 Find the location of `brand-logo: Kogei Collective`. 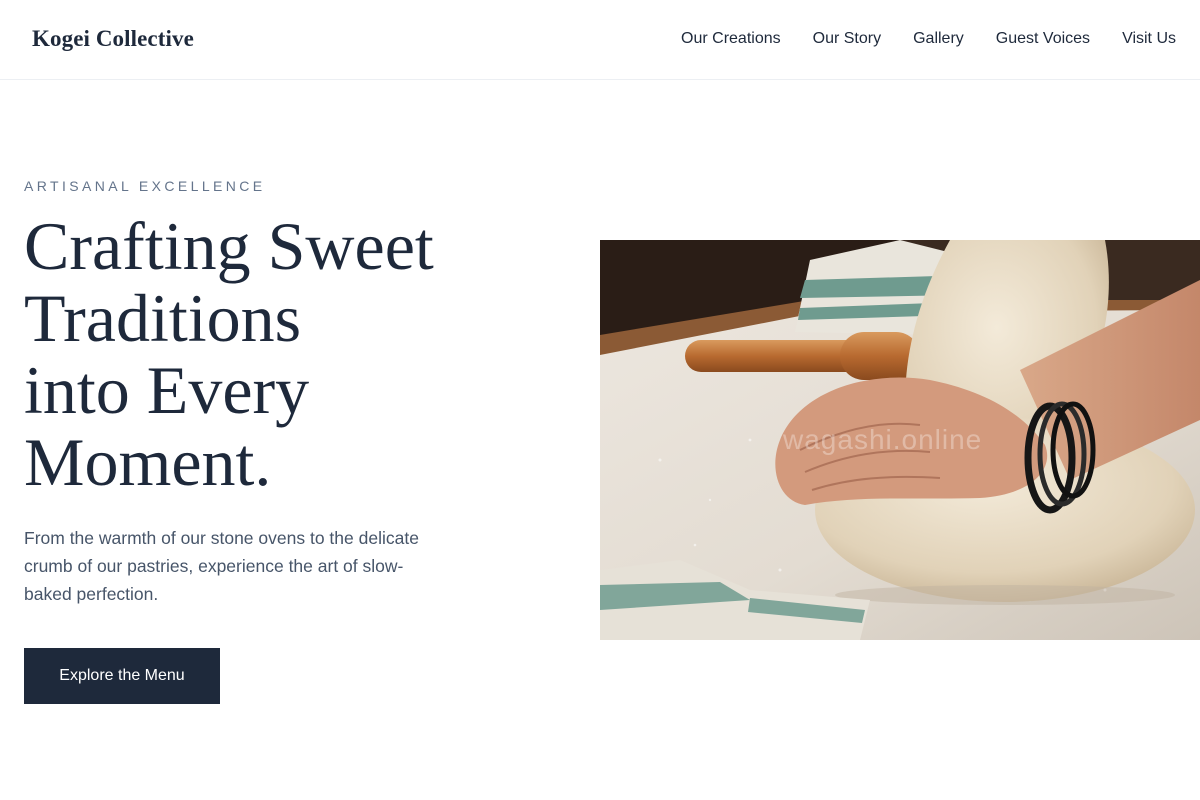

brand-logo: Kogei Collective is located at coordinates (113, 39).